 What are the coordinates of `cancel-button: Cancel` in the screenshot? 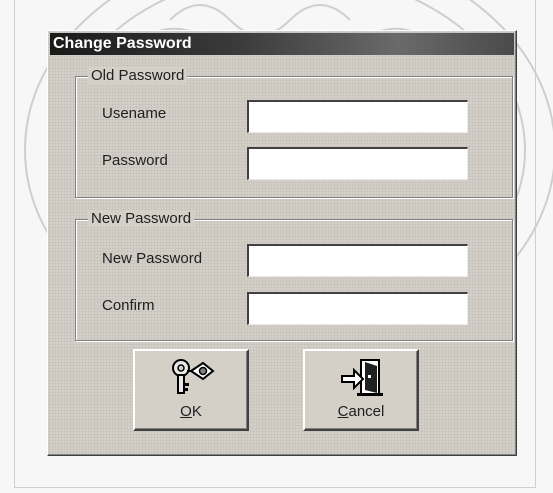 It's located at (361, 390).